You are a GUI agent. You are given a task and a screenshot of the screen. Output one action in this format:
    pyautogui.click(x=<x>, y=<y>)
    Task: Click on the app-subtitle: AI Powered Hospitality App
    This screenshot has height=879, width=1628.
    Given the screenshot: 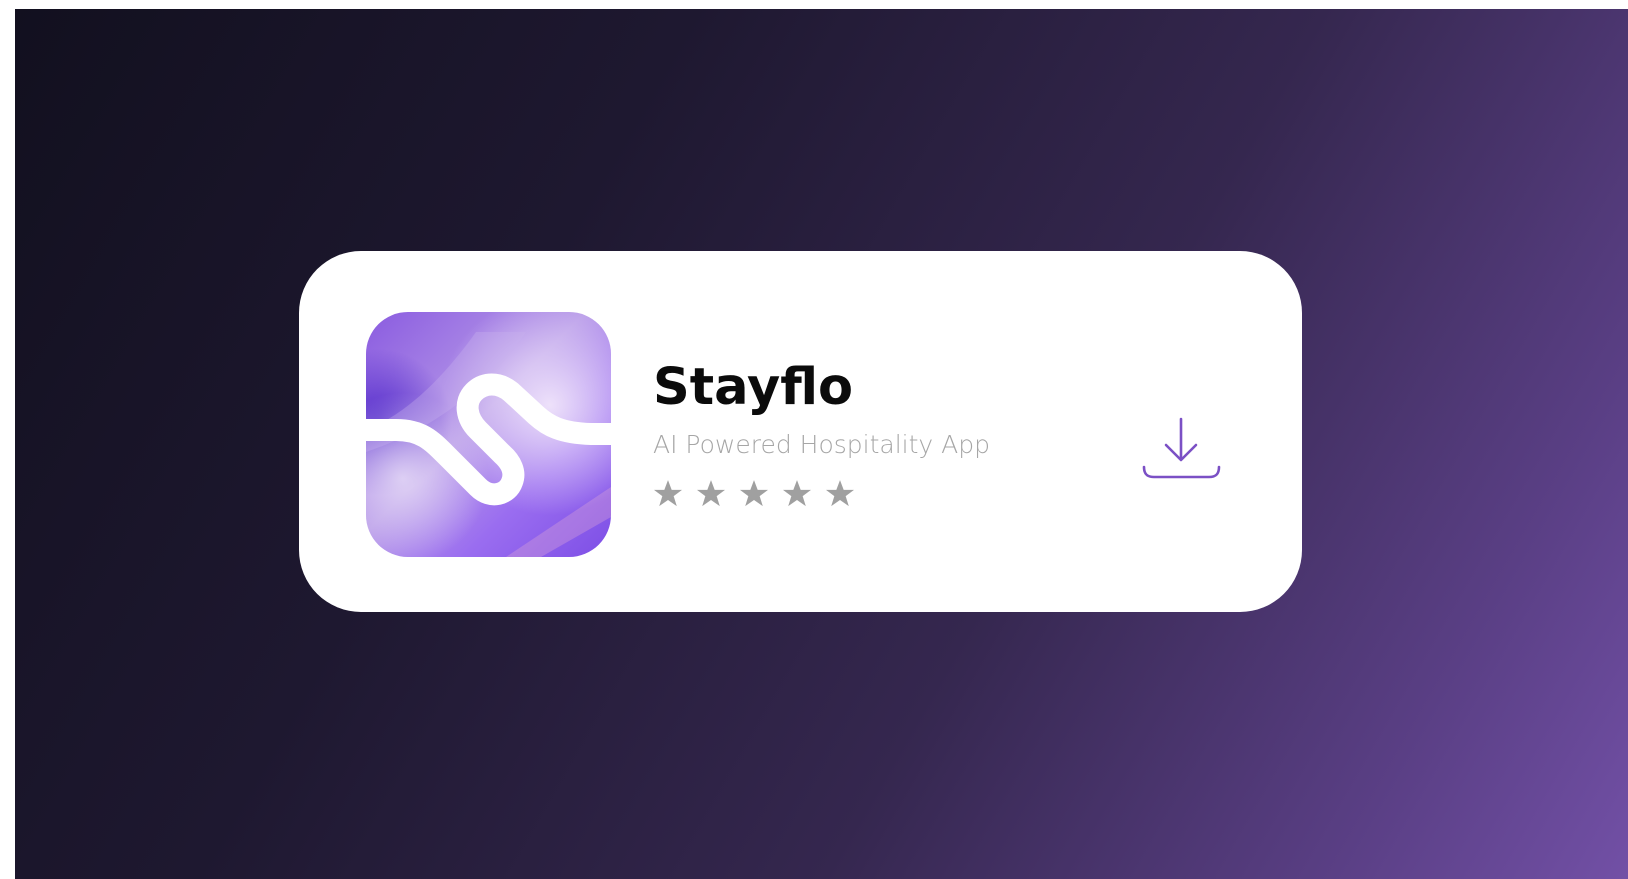 What is the action you would take?
    pyautogui.click(x=821, y=444)
    